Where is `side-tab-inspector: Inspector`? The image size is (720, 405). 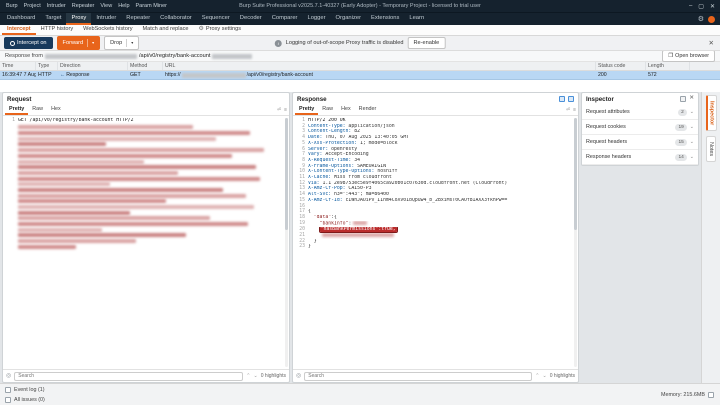
side-tab-inspector: Inspector is located at coordinates (711, 113).